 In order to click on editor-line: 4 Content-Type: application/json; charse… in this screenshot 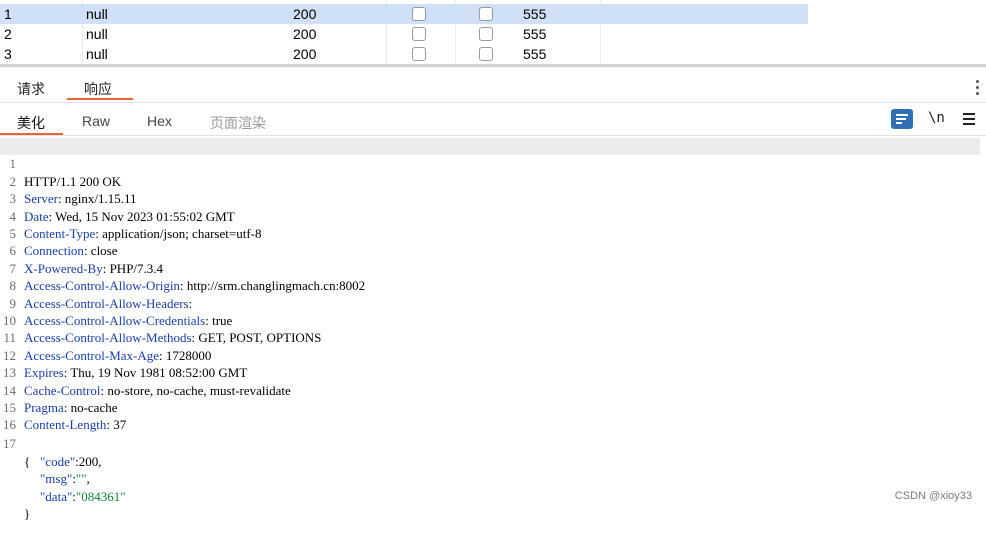, I will do `click(493, 215)`.